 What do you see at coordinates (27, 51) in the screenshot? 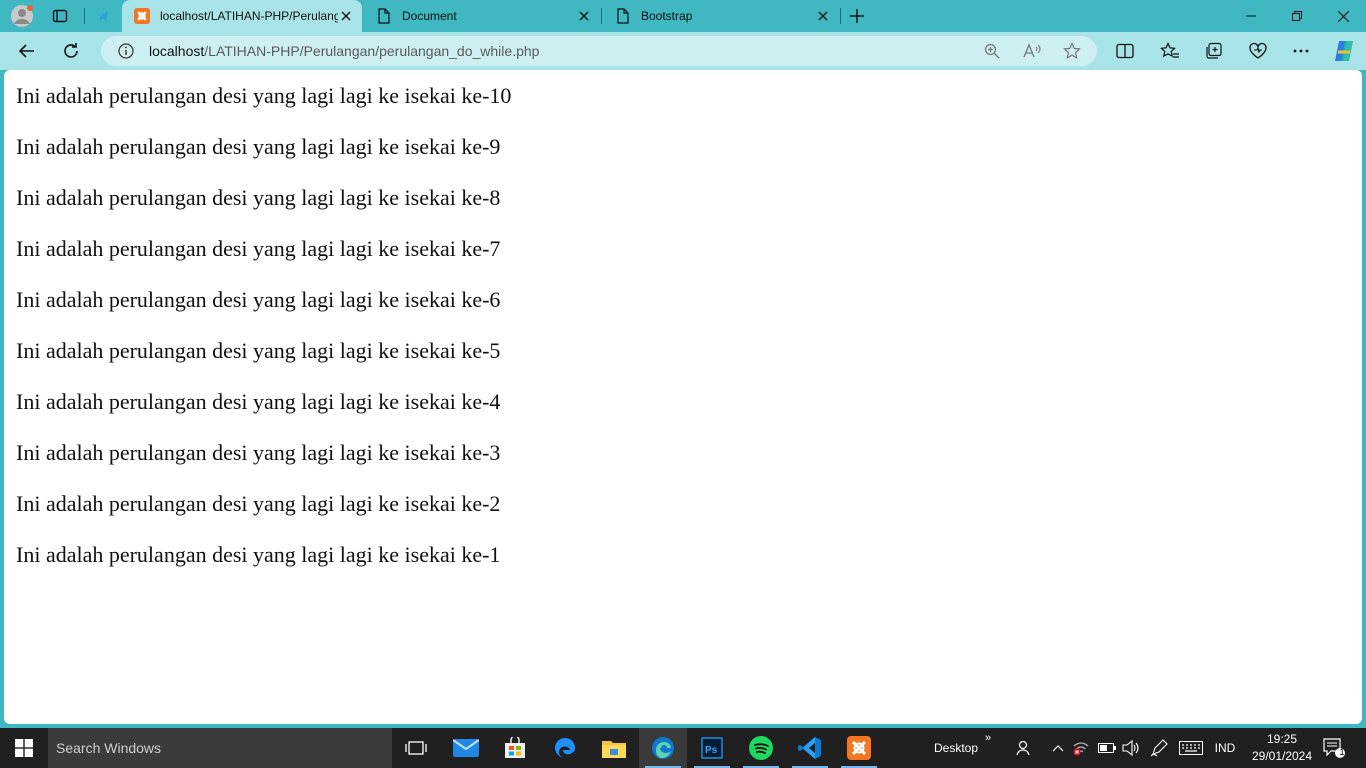
I see `back-button` at bounding box center [27, 51].